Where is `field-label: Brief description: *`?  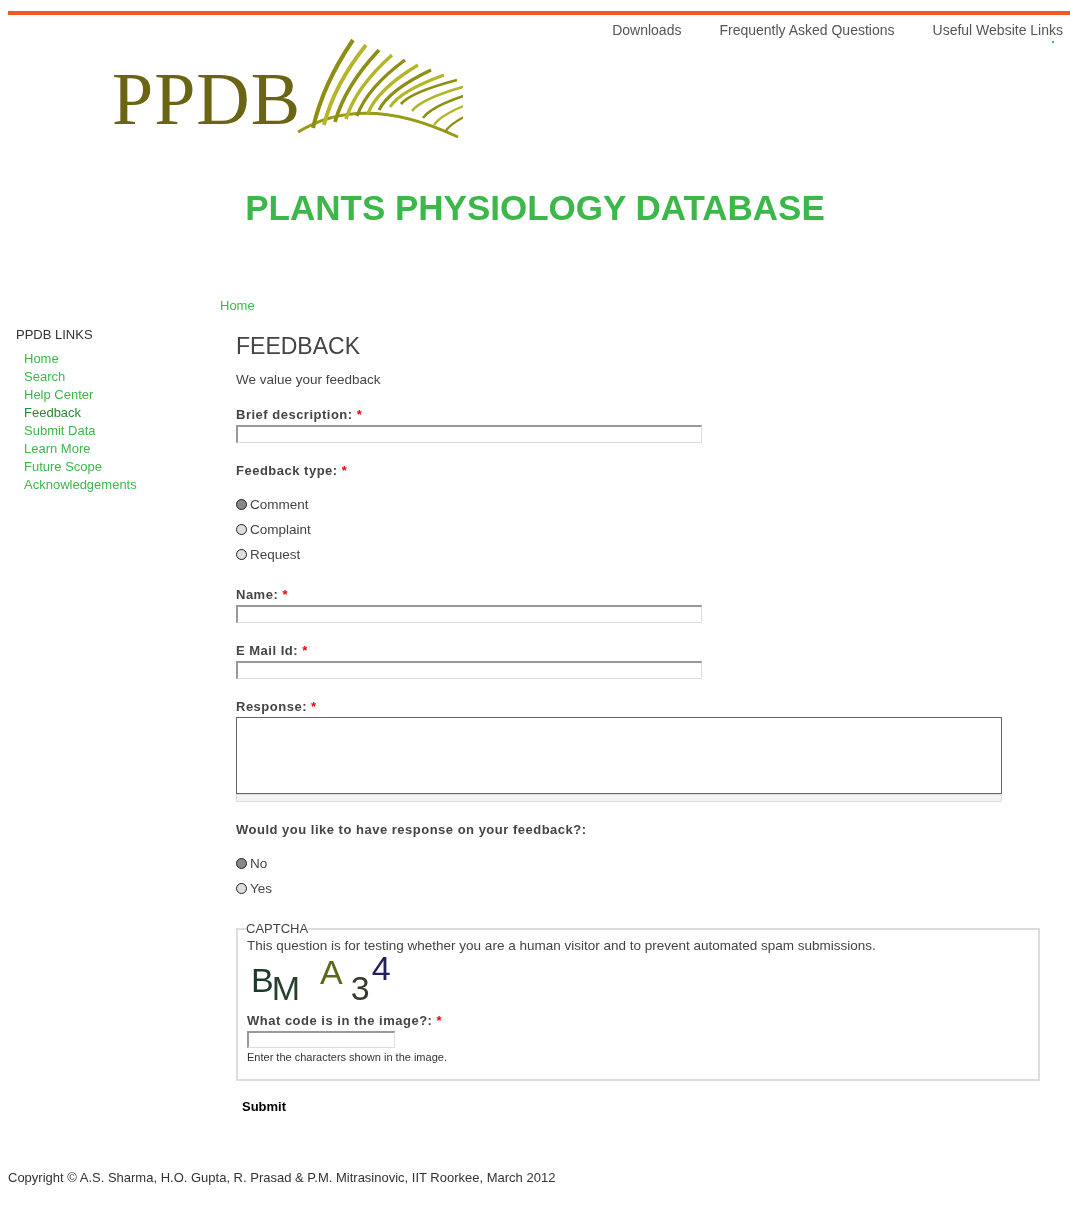
field-label: Brief description: * is located at coordinates (300, 414).